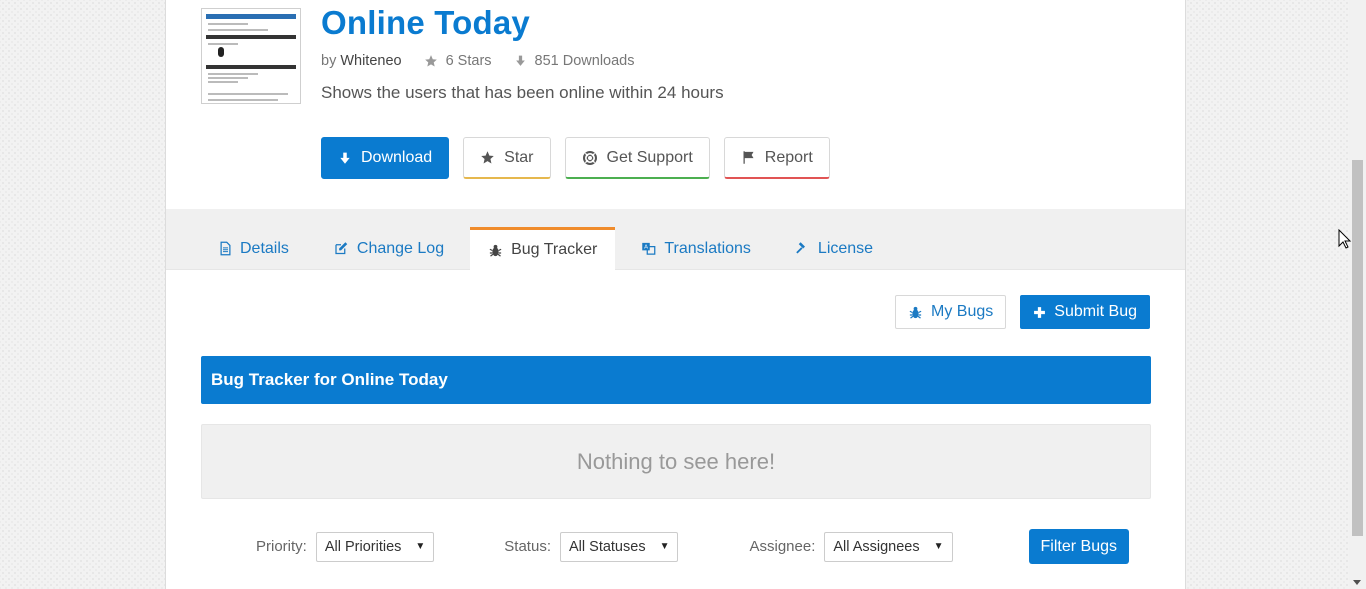 This screenshot has height=589, width=1366. What do you see at coordinates (788, 157) in the screenshot?
I see `report-label: Report` at bounding box center [788, 157].